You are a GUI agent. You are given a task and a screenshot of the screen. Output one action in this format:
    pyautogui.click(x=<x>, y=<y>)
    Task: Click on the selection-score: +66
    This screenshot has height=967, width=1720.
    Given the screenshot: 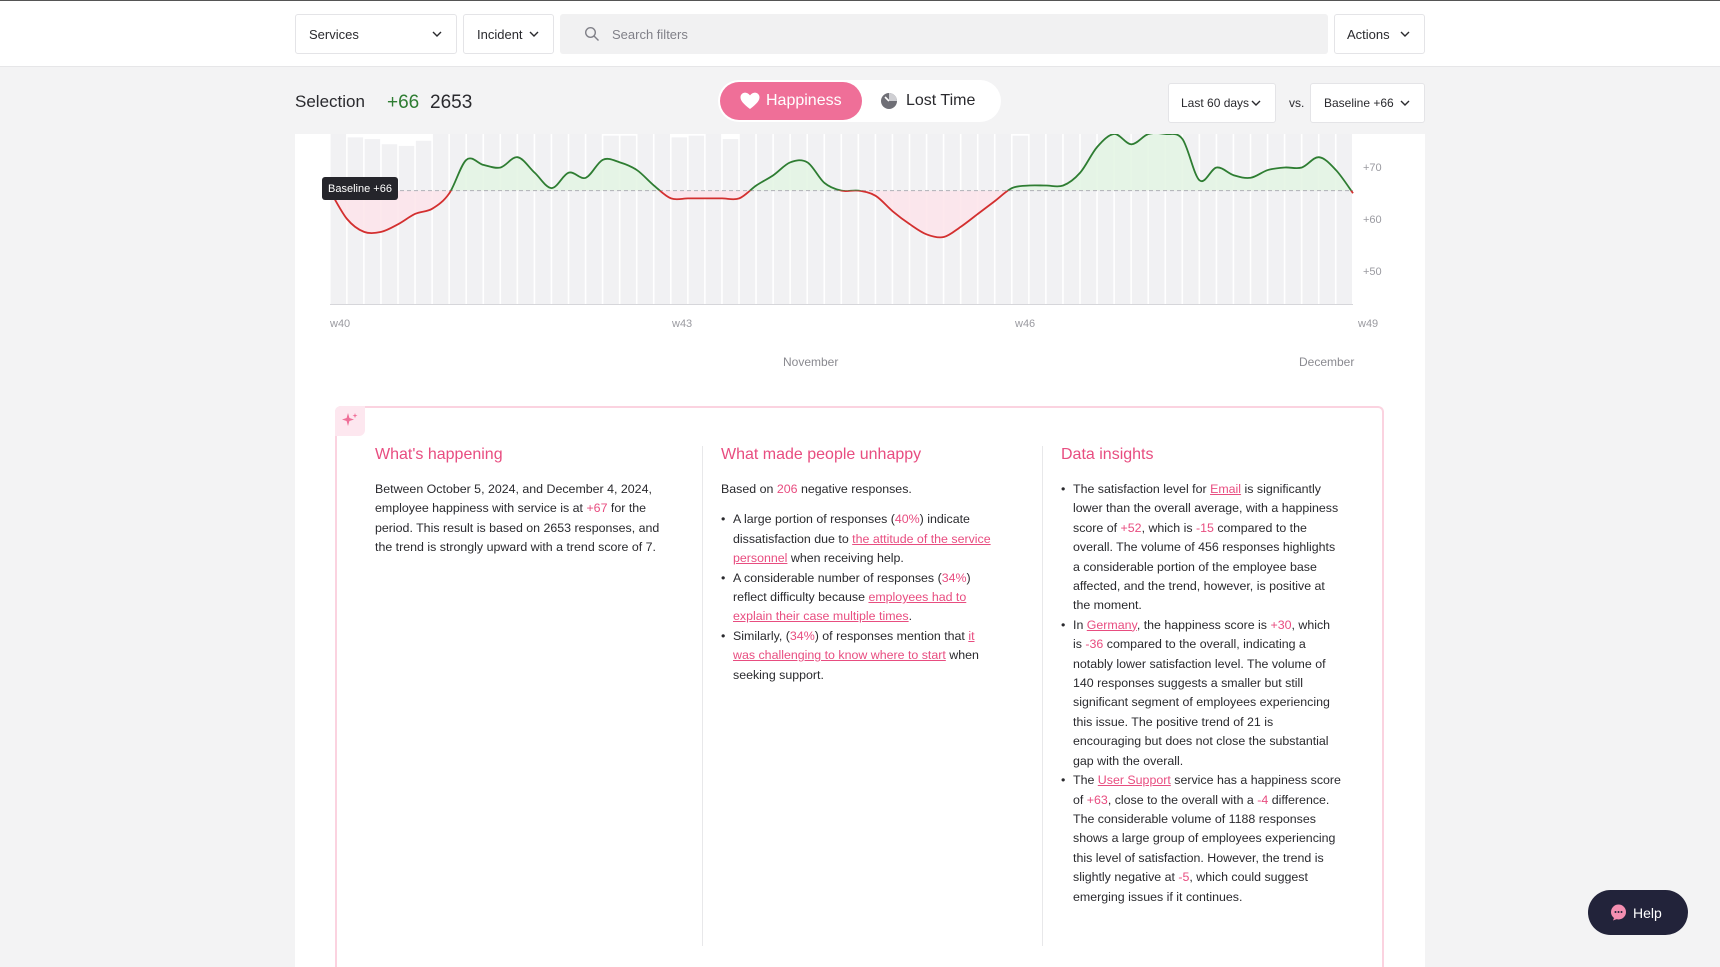 What is the action you would take?
    pyautogui.click(x=403, y=102)
    